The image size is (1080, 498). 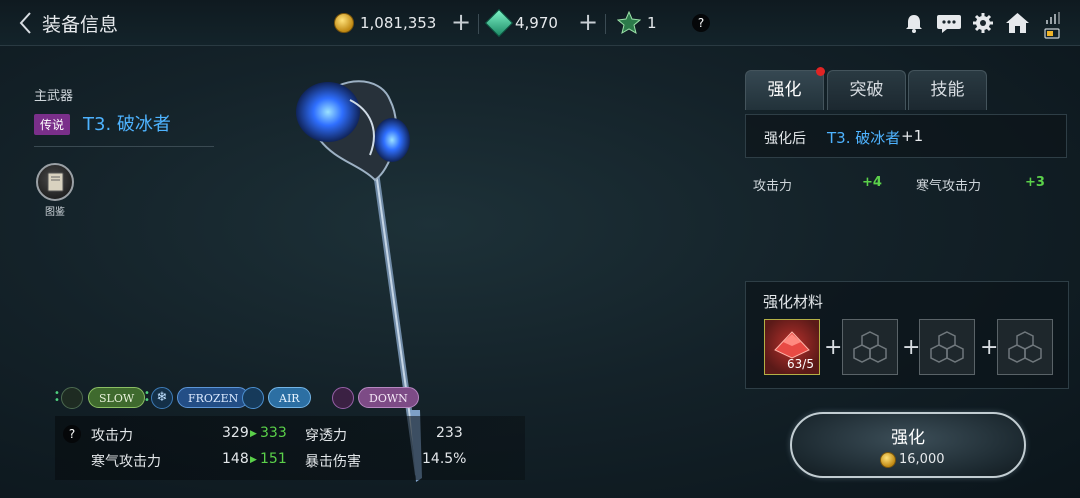 I want to click on tab-enhance: 强化, so click(x=784, y=90).